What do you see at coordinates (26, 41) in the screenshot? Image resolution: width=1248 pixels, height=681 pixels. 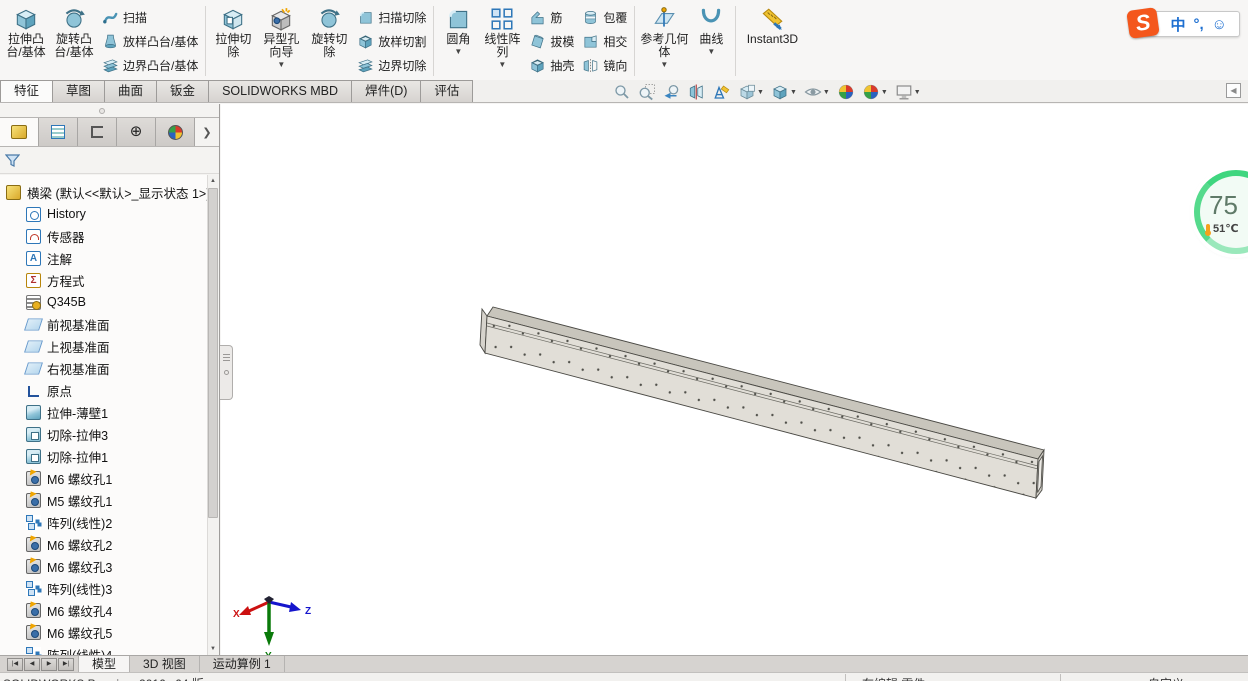 I see `extruded-boss-button: 拉伸凸台/基体` at bounding box center [26, 41].